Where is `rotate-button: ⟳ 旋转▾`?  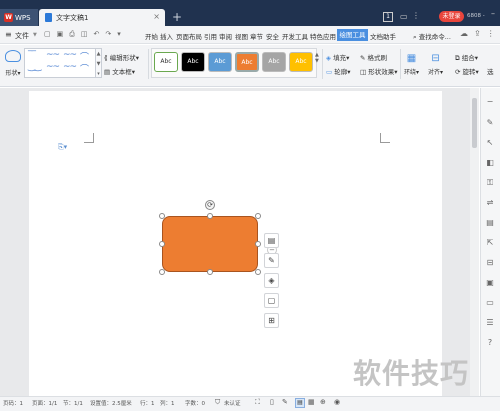
rotate-button: ⟳ 旋转▾ is located at coordinates (467, 71).